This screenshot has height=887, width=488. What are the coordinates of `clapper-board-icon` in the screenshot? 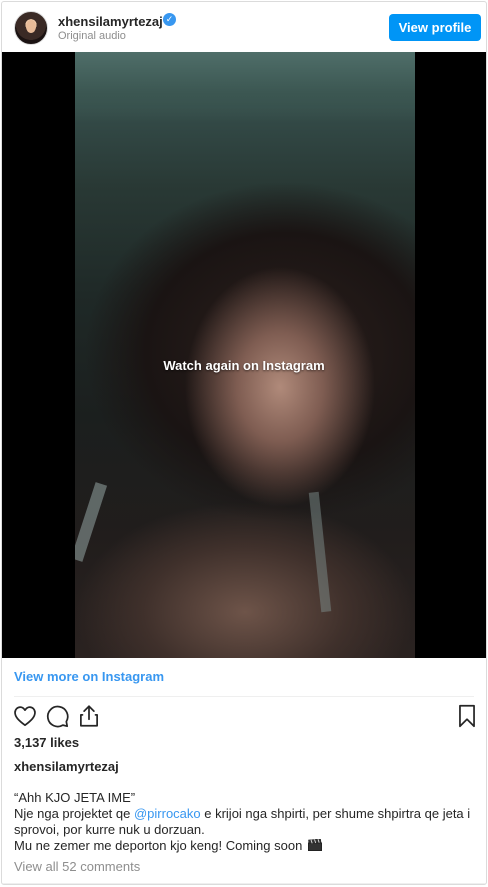 It's located at (314, 844).